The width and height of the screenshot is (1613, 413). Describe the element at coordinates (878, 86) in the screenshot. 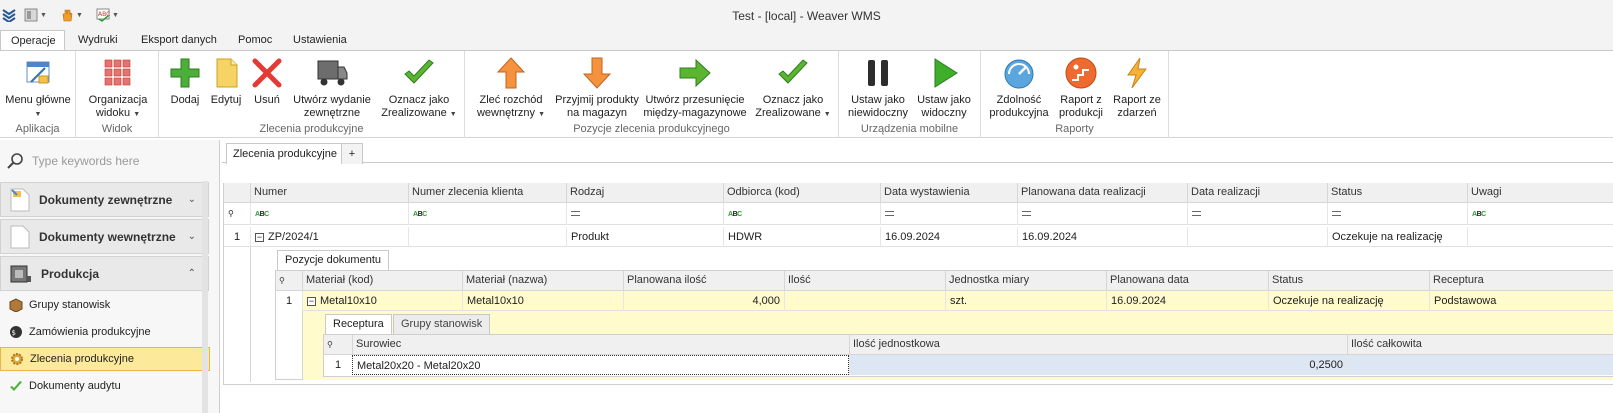

I see `ustaw-niewidoczny-button: Ustaw jako niewidoczny` at that location.